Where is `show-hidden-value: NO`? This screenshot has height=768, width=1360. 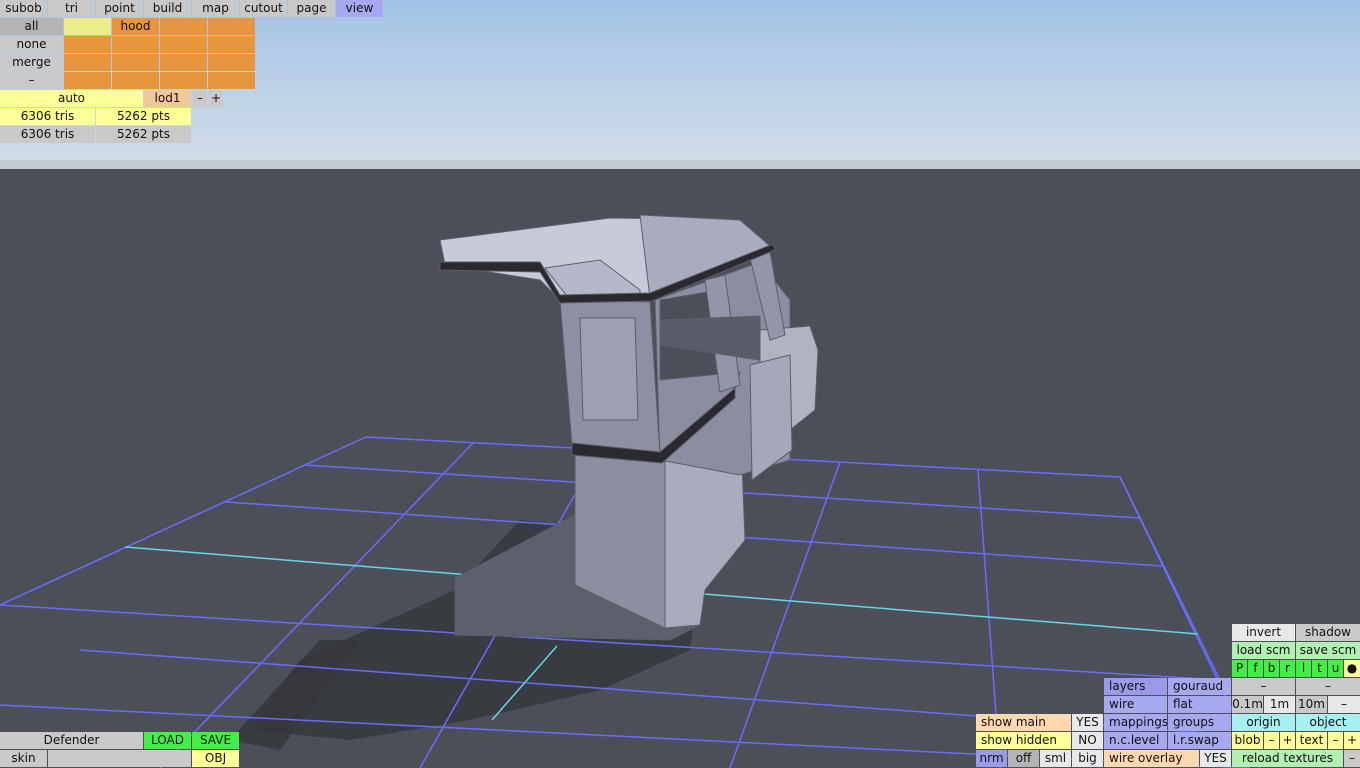 show-hidden-value: NO is located at coordinates (1087, 740).